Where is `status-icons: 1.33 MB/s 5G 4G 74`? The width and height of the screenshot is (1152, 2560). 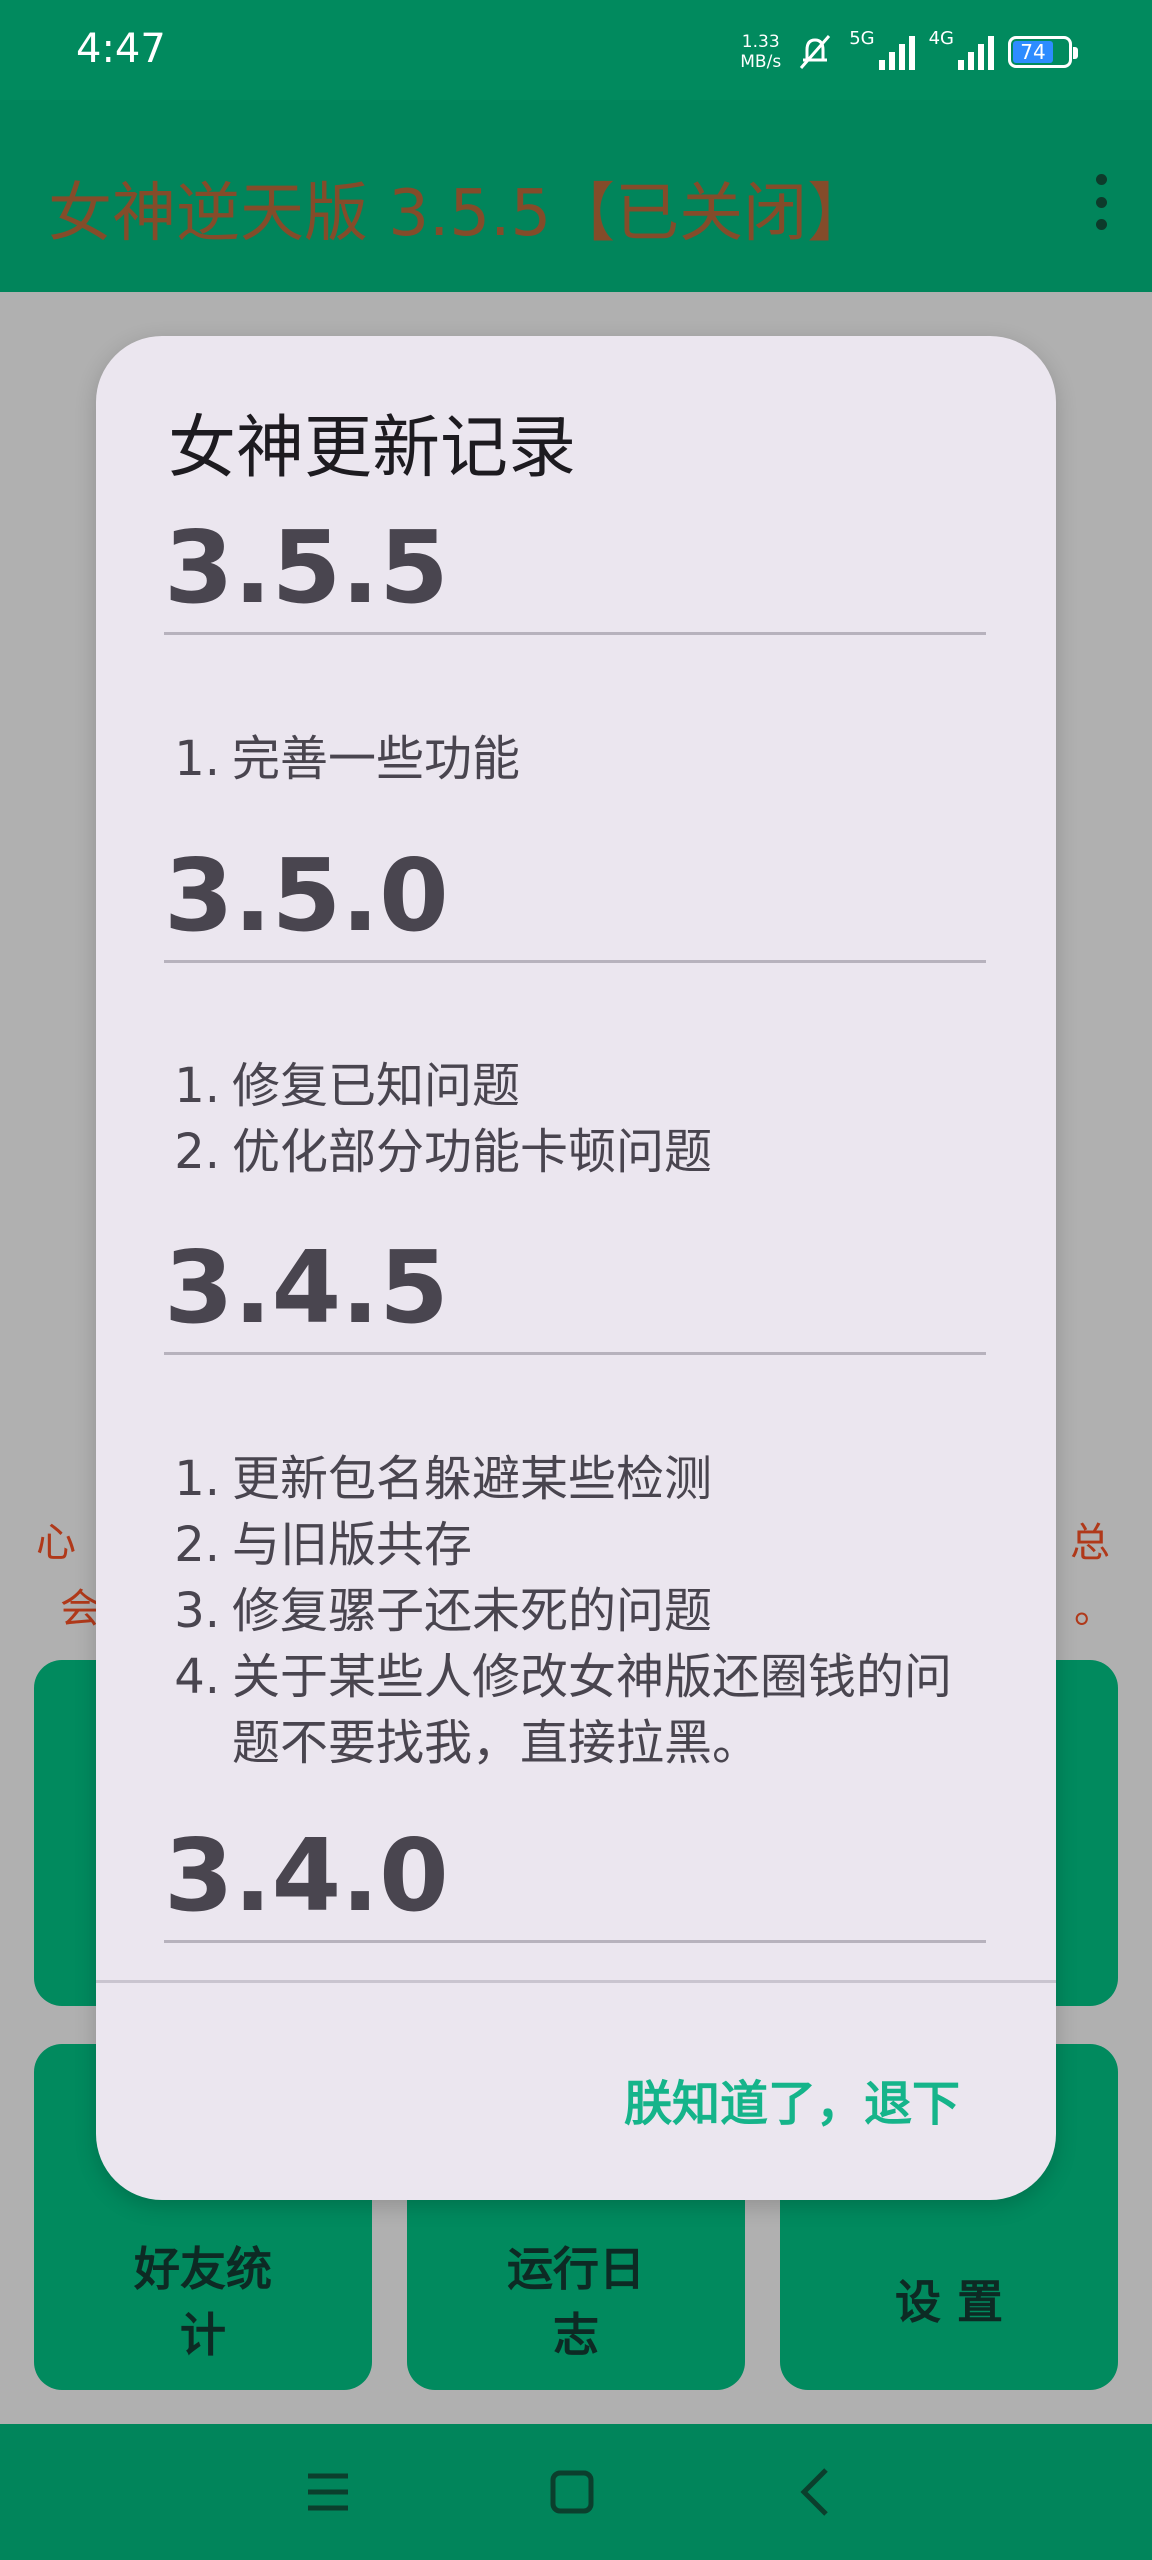 status-icons: 1.33 MB/s 5G 4G 74 is located at coordinates (909, 52).